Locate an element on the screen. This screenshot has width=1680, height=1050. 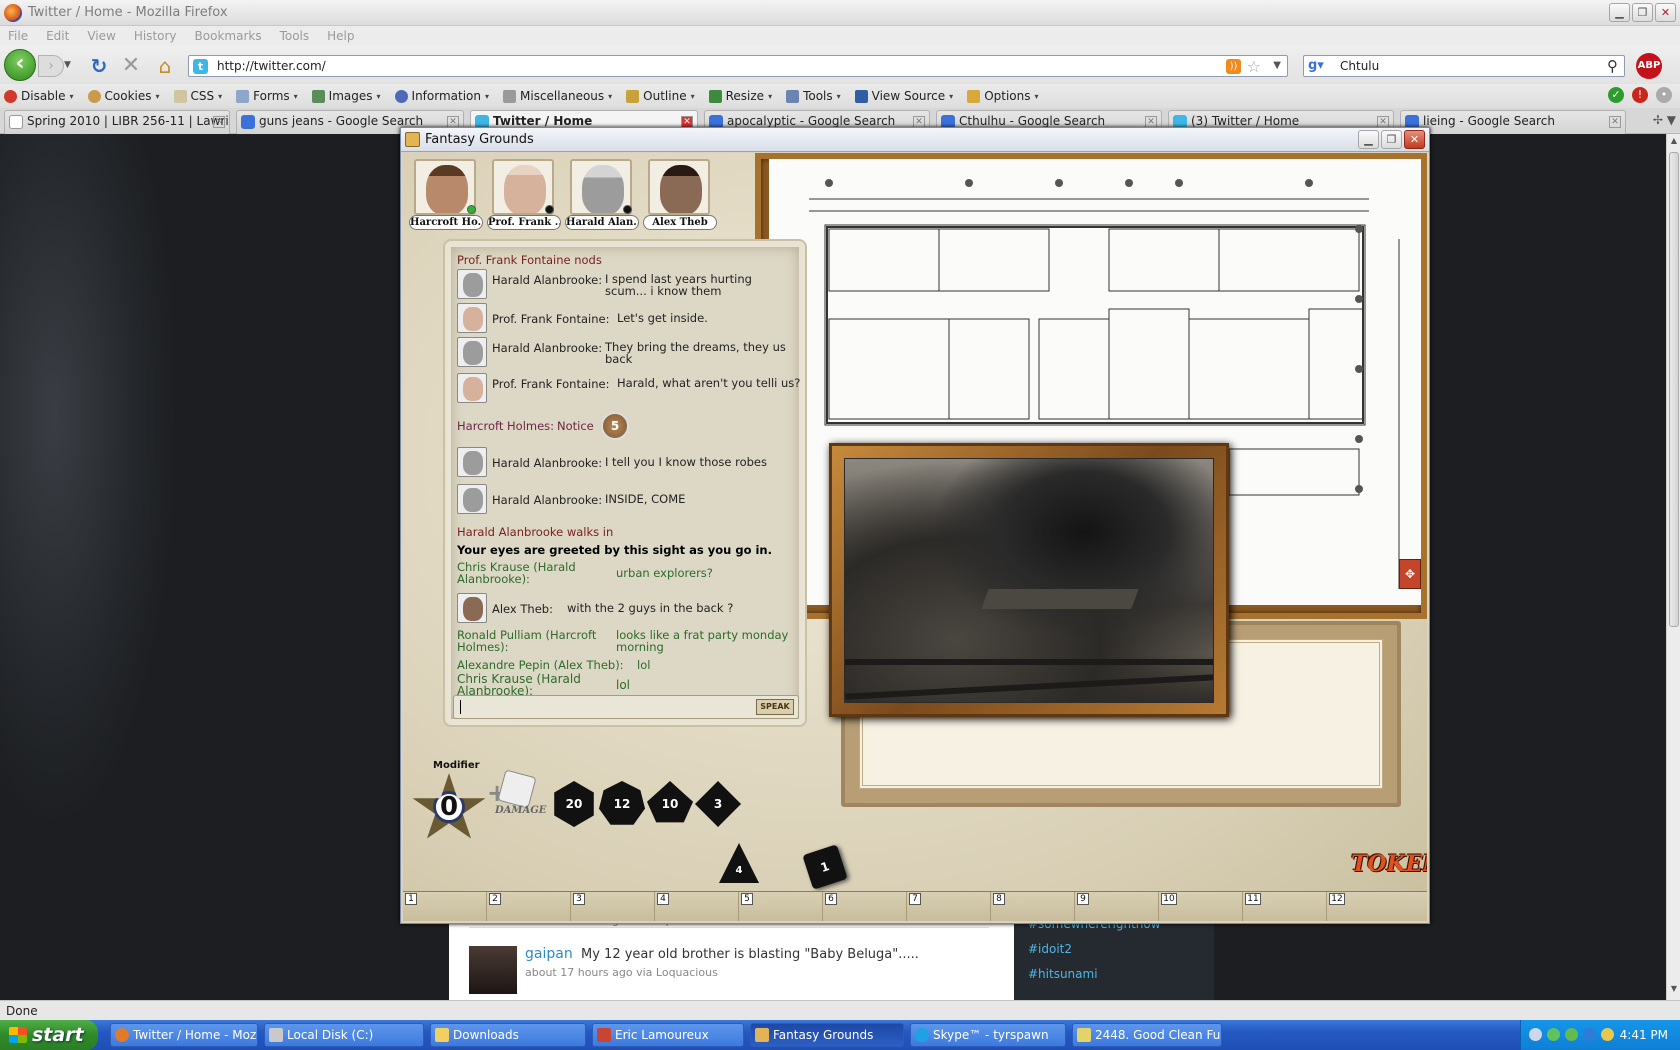
dev-images: Images ▾ is located at coordinates (346, 96).